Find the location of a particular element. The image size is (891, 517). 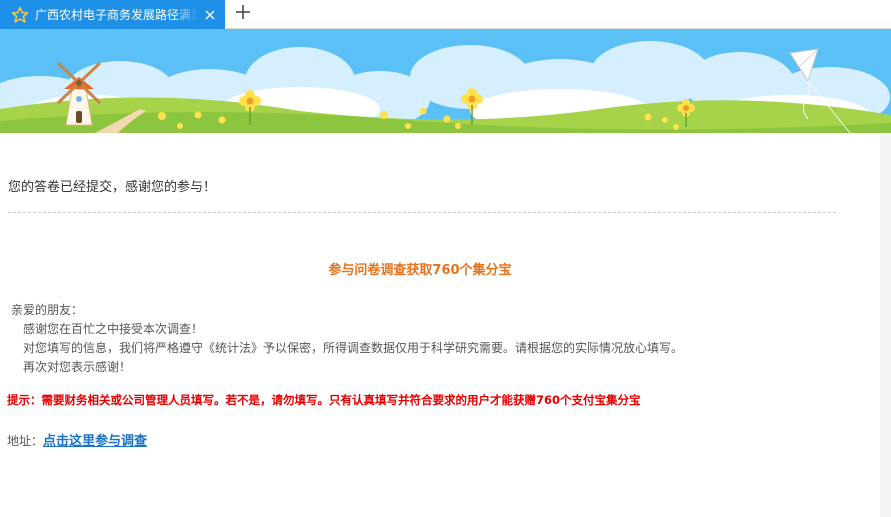

browser-tab: 广西农村电子商务发展路径满意度调查 is located at coordinates (112, 14).